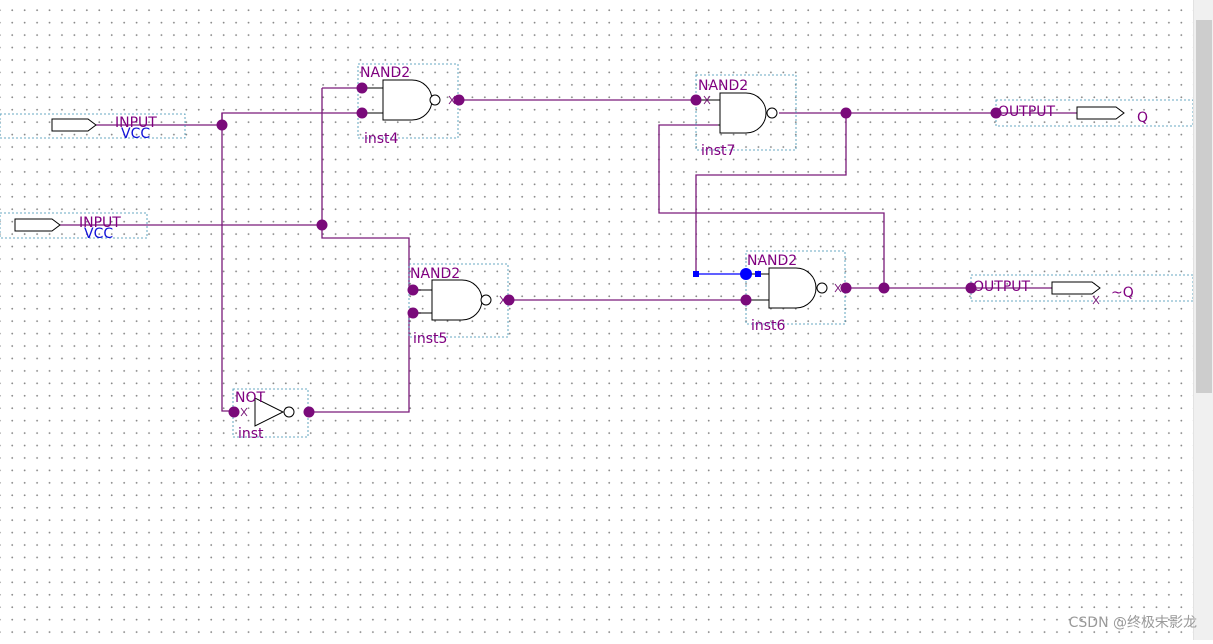 This screenshot has width=1213, height=644. I want to click on gate-instance-label: inst5, so click(430, 339).